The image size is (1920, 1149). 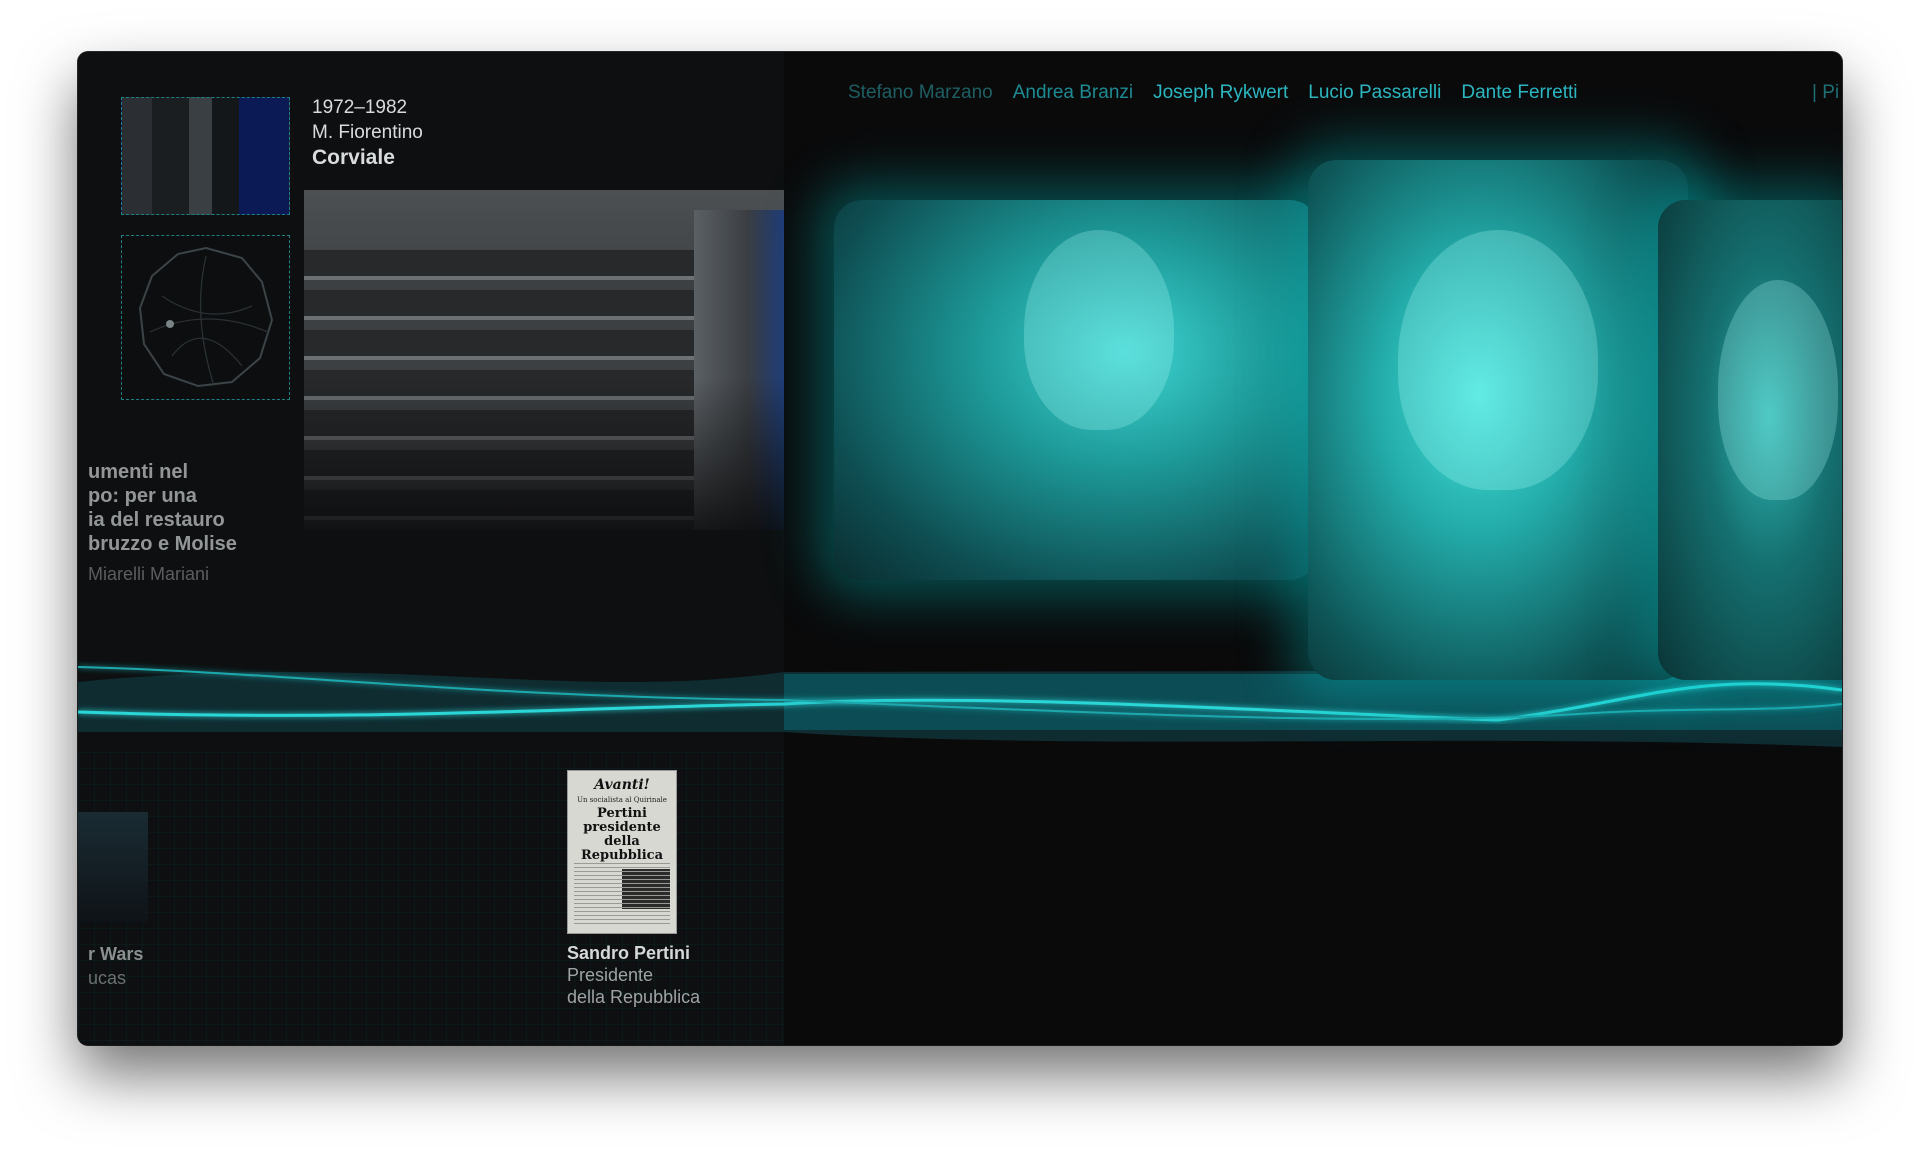 What do you see at coordinates (115, 966) in the screenshot?
I see `star-wars-caption: r Wars ucas` at bounding box center [115, 966].